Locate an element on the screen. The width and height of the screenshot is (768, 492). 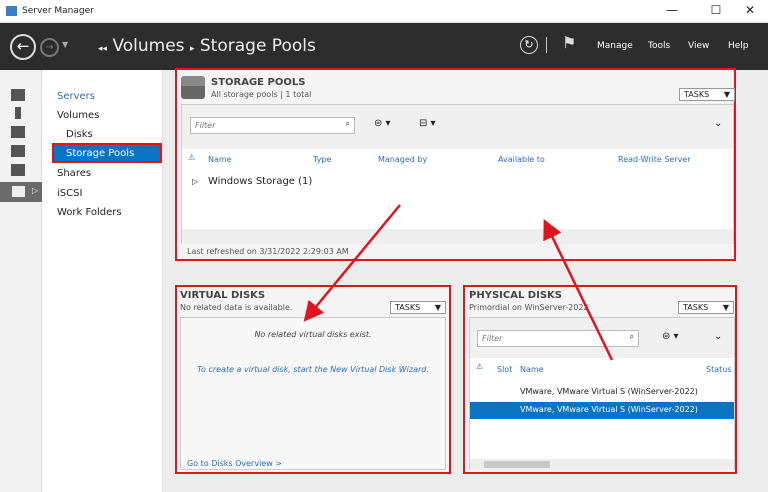
arrow-to-virtual-disks is located at coordinates (352, 263).